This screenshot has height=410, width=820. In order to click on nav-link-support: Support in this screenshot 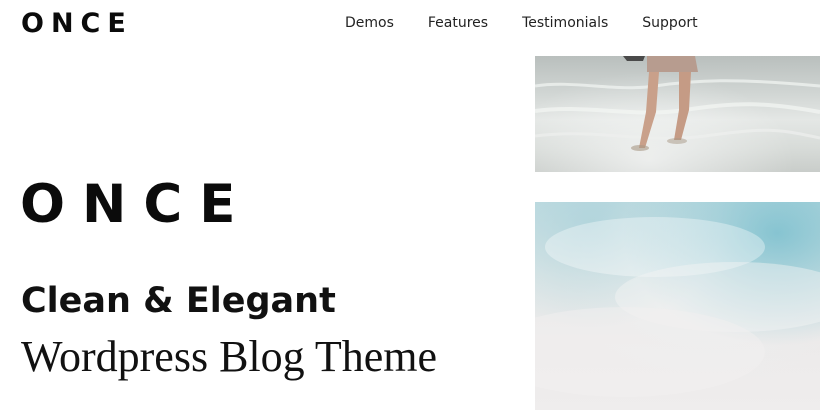, I will do `click(669, 23)`.